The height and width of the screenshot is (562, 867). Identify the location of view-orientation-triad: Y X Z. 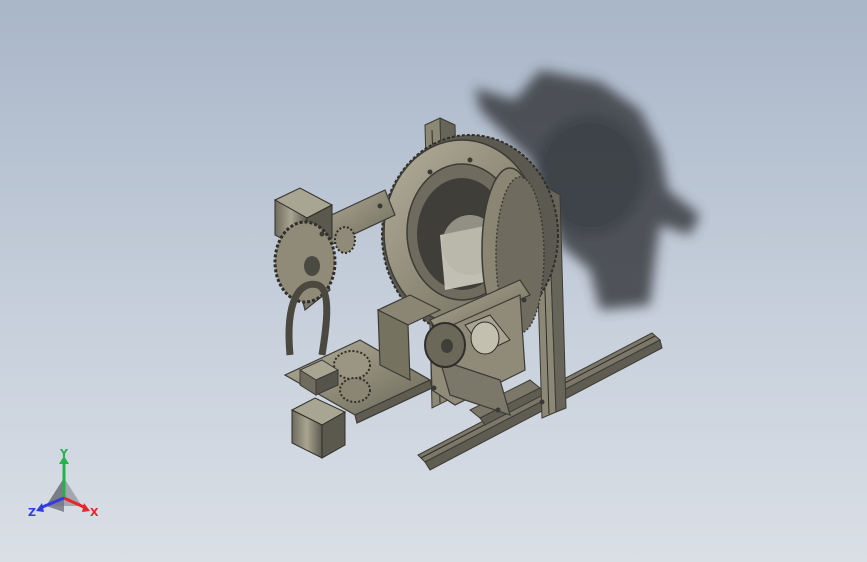
(64, 486).